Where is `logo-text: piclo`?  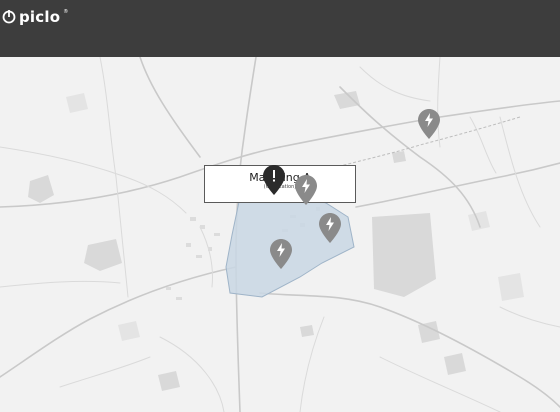 logo-text: piclo is located at coordinates (40, 17).